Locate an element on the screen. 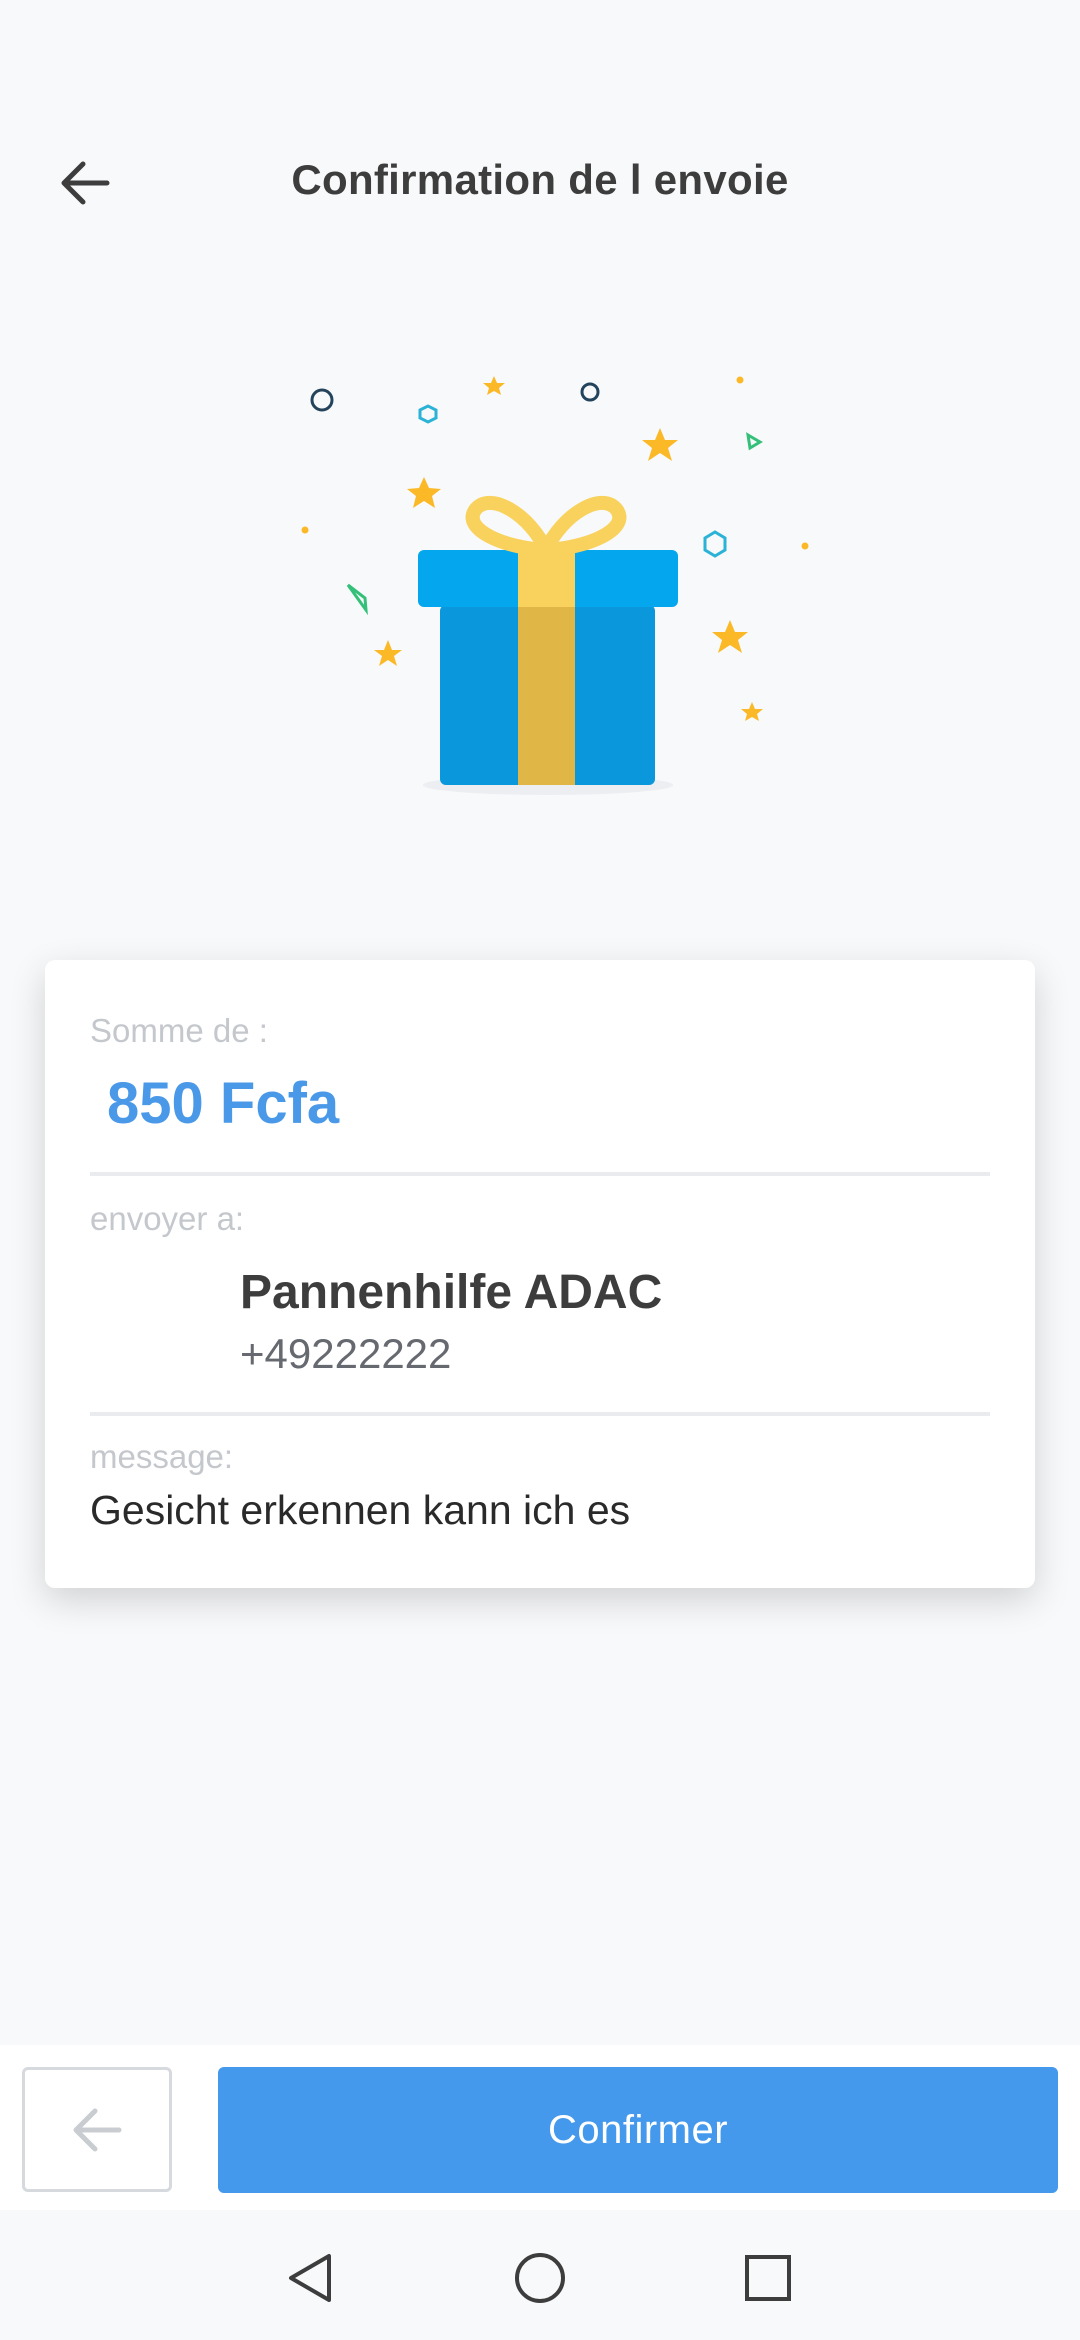 The height and width of the screenshot is (2340, 1080). previous-button is located at coordinates (97, 2129).